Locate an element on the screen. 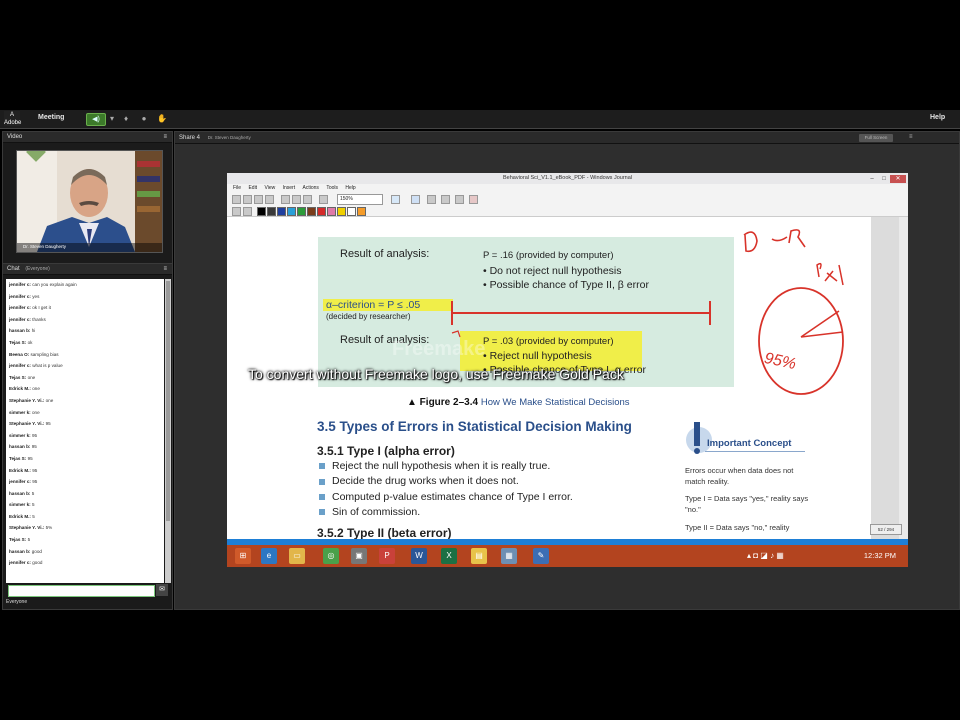 This screenshot has width=960, height=720. share-pod-title: Share 4 is located at coordinates (190, 138).